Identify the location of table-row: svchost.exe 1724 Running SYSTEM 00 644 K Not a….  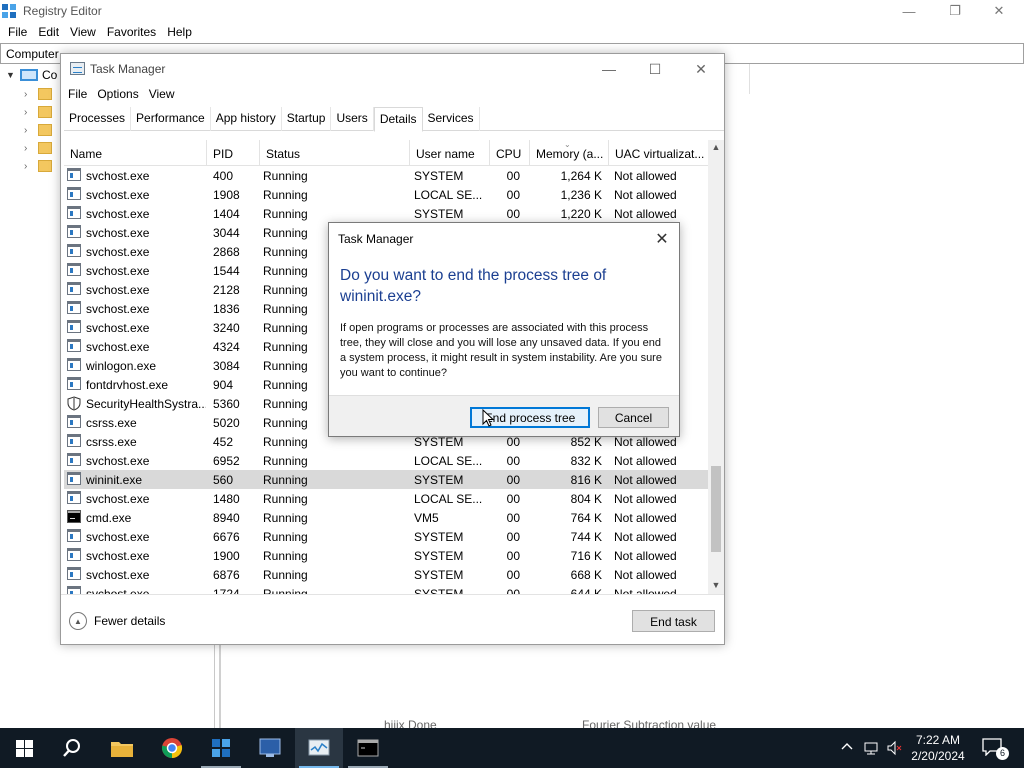
(386, 589).